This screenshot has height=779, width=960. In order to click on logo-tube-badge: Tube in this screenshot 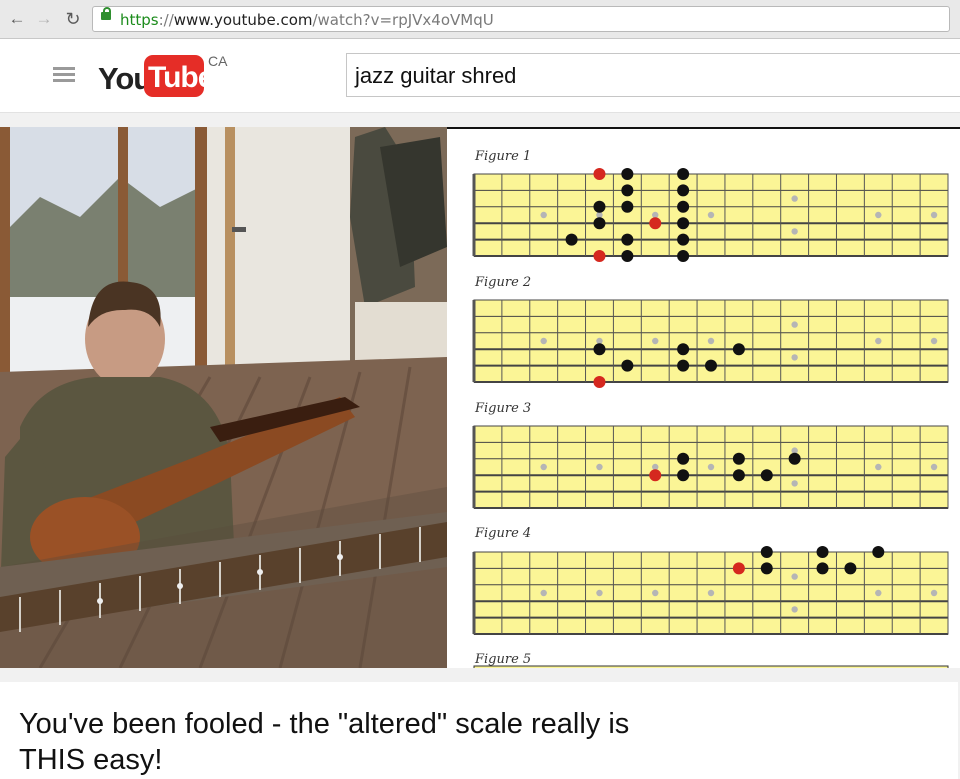, I will do `click(179, 76)`.